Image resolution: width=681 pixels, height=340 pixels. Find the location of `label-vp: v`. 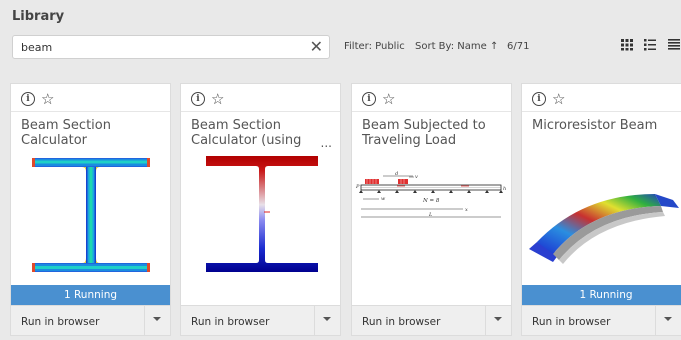

label-vp: v is located at coordinates (416, 177).